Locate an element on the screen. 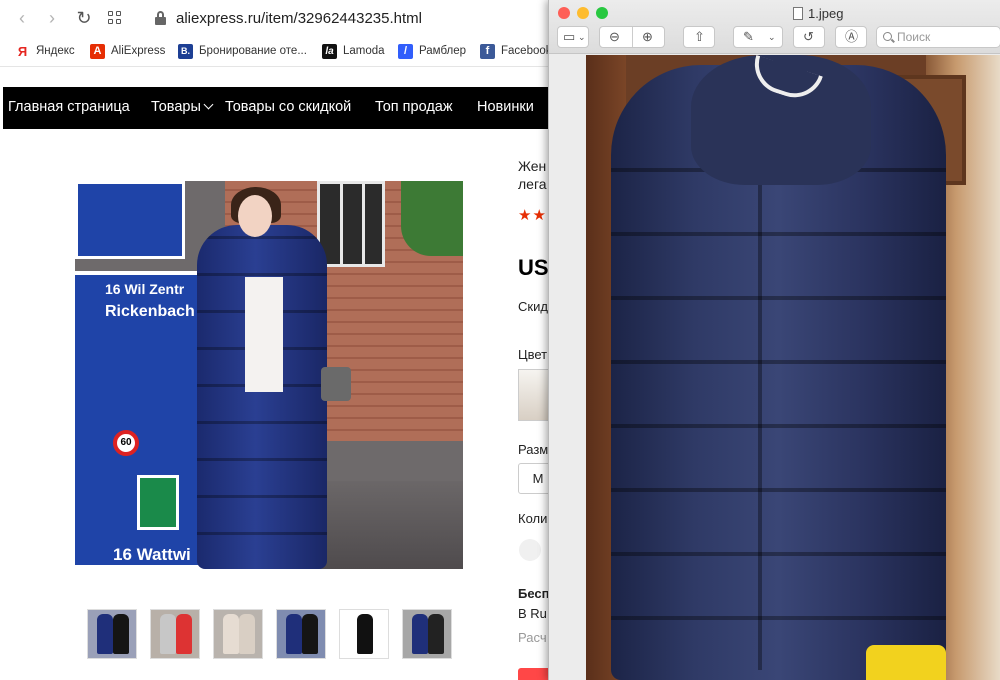 Image resolution: width=1000 pixels, height=680 pixels. bookmark-facebook: f Facebook is located at coordinates (516, 51).